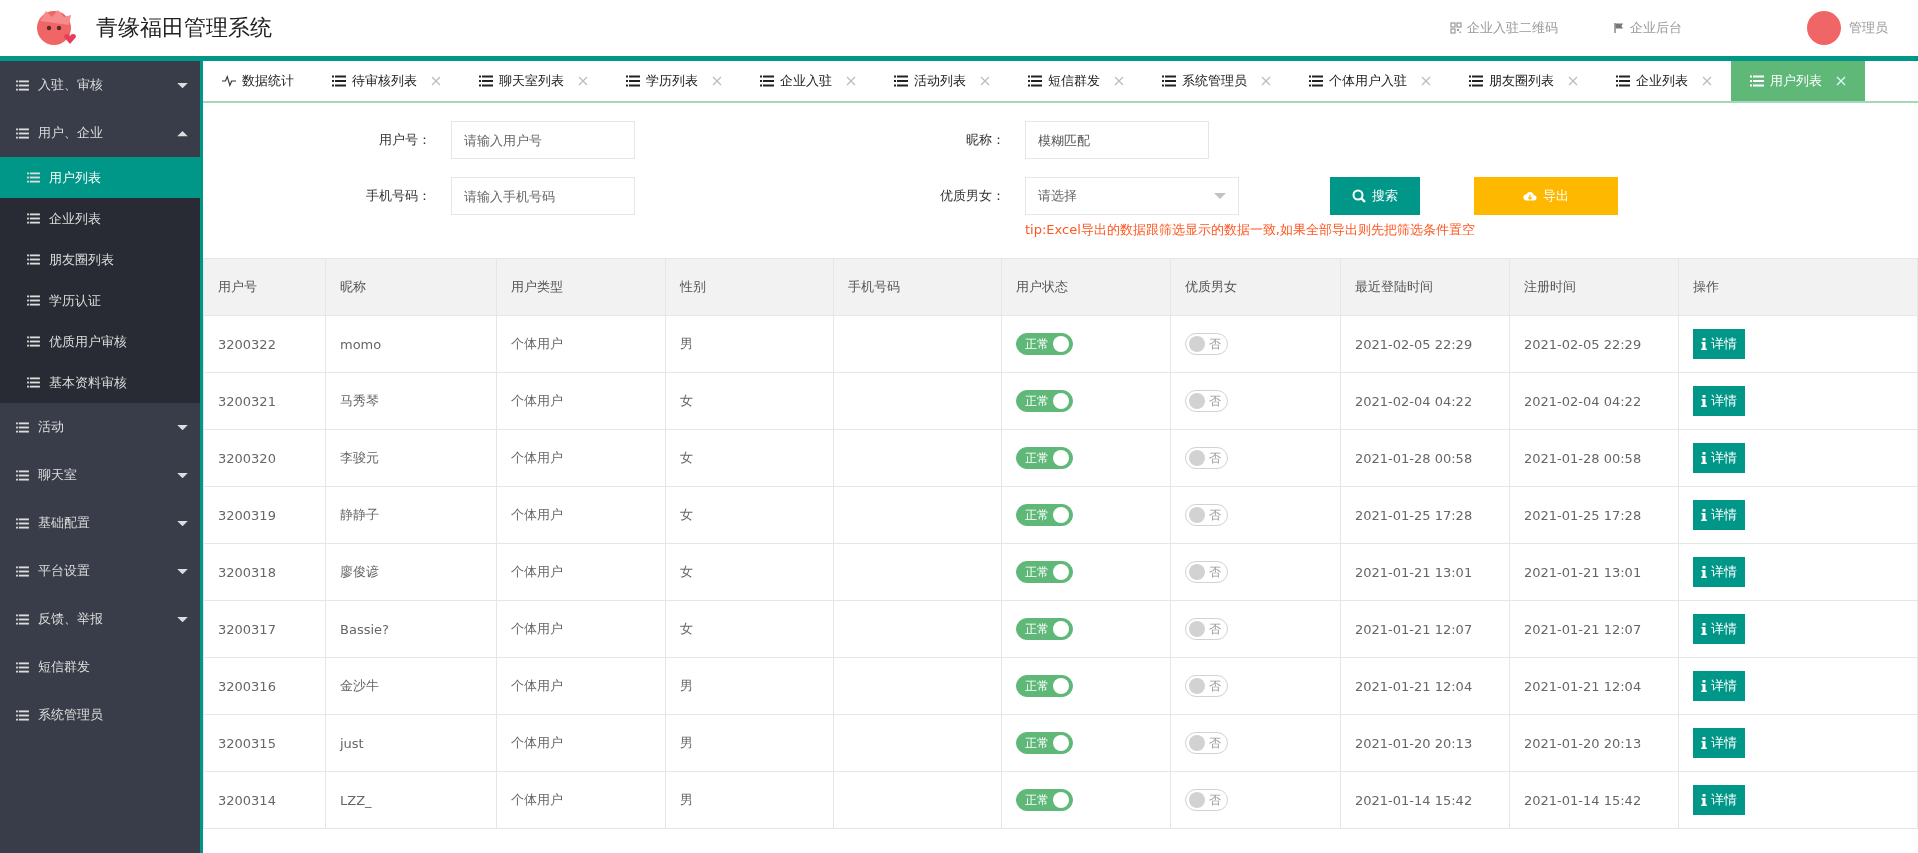  I want to click on table-cell: 2021-01-25 17:28, so click(1583, 515).